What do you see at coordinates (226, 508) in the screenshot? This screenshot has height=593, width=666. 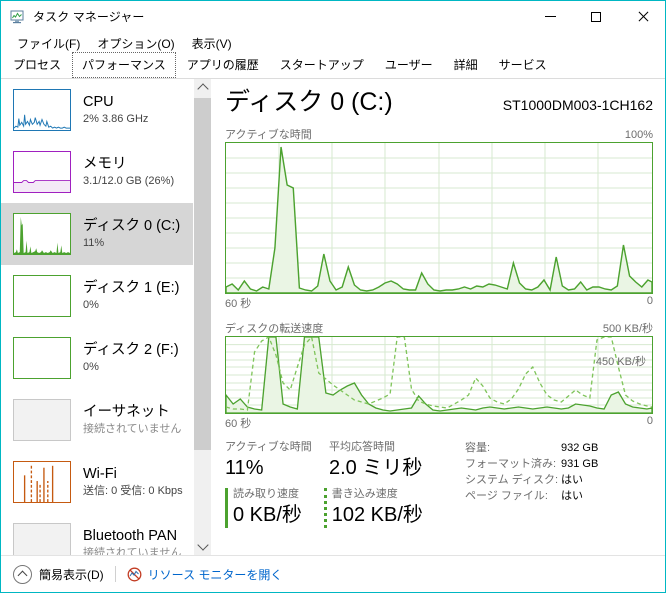 I see `read-speed-legend-icon` at bounding box center [226, 508].